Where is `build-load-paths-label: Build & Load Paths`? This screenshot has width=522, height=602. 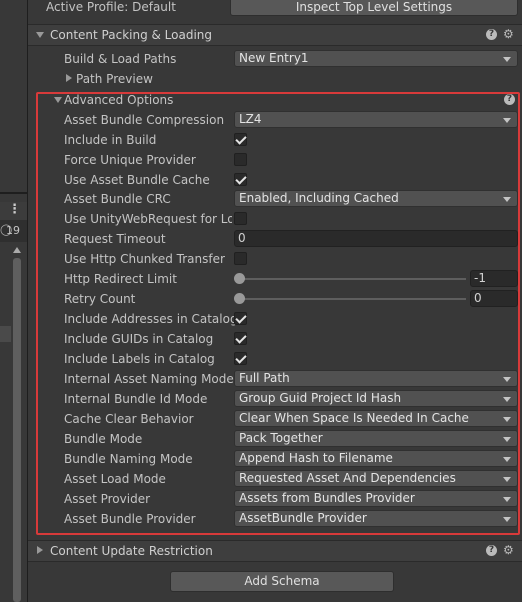 build-load-paths-label: Build & Load Paths is located at coordinates (120, 59).